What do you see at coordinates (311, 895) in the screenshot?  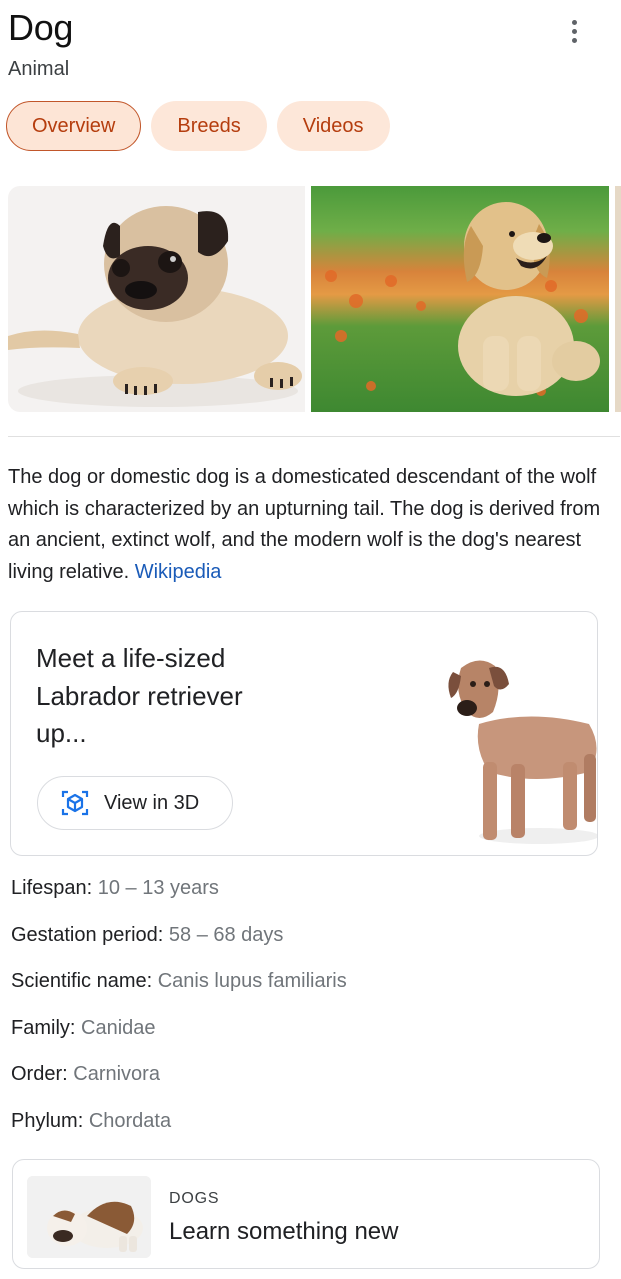 I see `fact-lifespan: Lifespan: 10 – 13 years` at bounding box center [311, 895].